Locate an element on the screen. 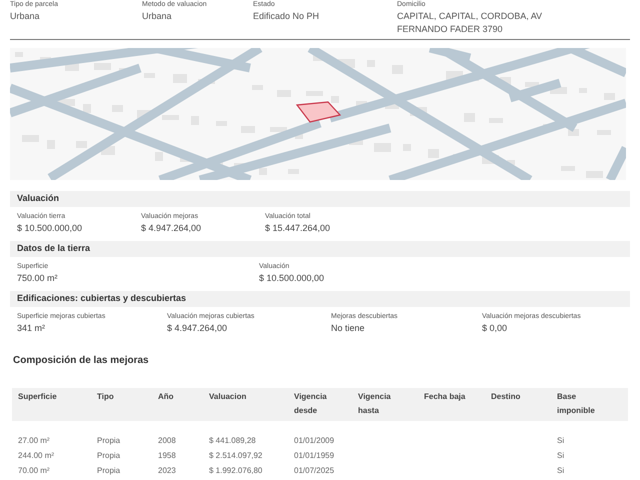 This screenshot has height=480, width=640. column-header: Base imponible is located at coordinates (576, 404).